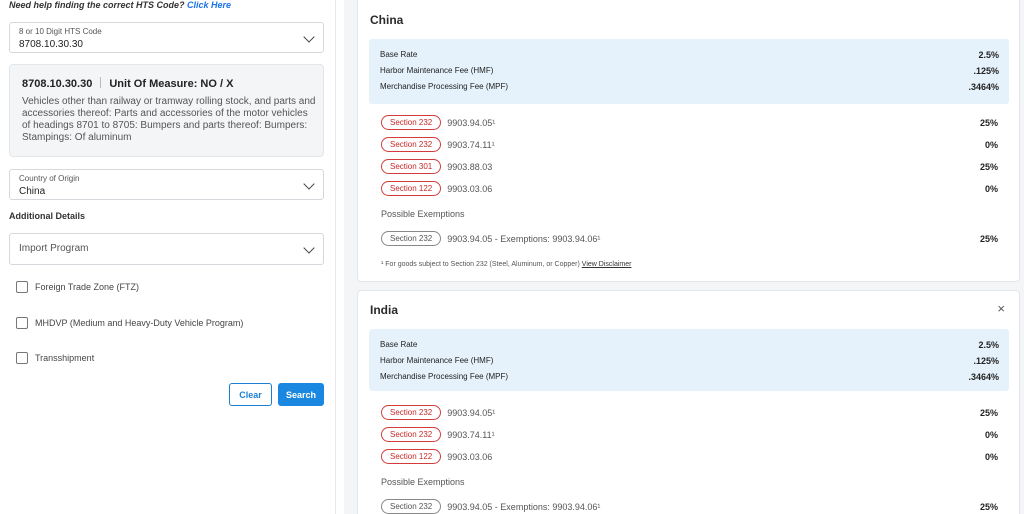 The height and width of the screenshot is (514, 1024). What do you see at coordinates (1001, 308) in the screenshot?
I see `close-icon: ×` at bounding box center [1001, 308].